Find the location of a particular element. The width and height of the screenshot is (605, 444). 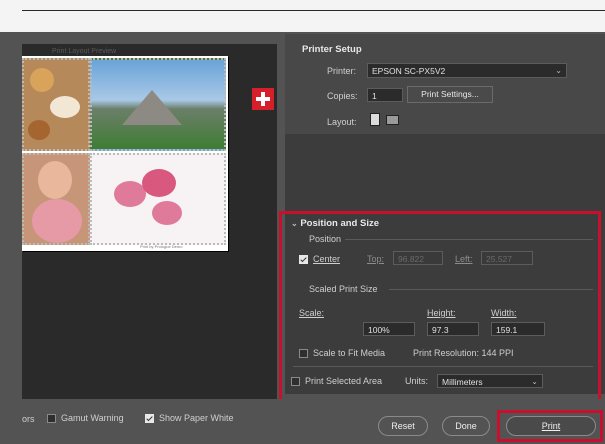

show-paper-white-label: Show Paper White is located at coordinates (196, 418).